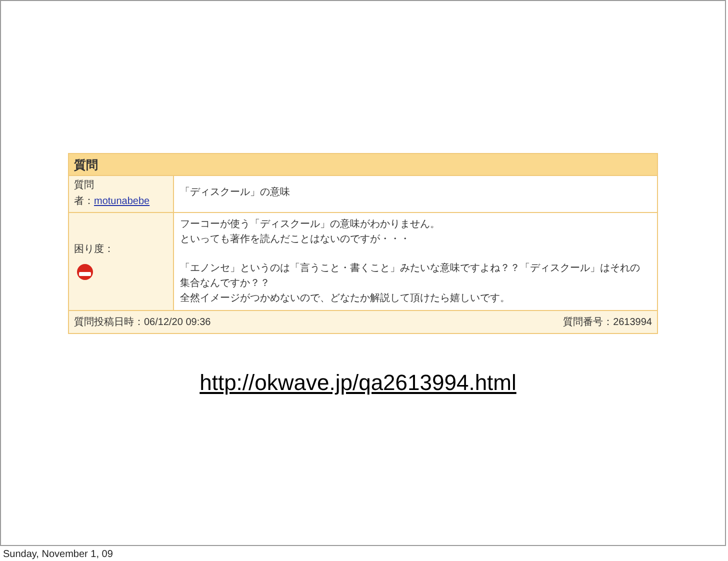 Image resolution: width=728 pixels, height=561 pixels. I want to click on panel-heading: 質問, so click(363, 165).